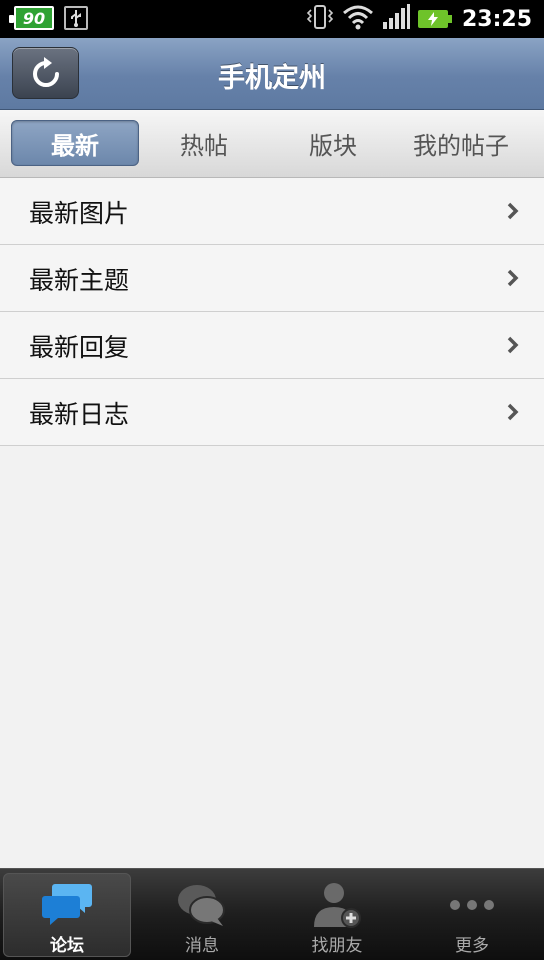 The height and width of the screenshot is (960, 544). I want to click on nav-find-friends: 找朋友, so click(337, 915).